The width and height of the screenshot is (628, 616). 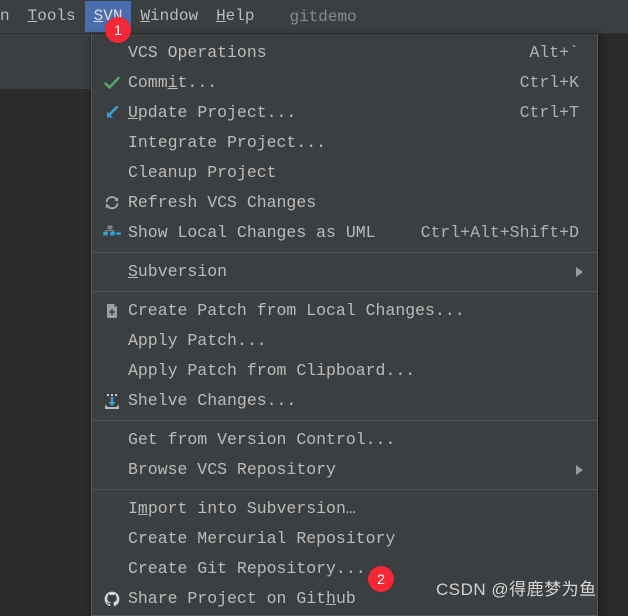 What do you see at coordinates (221, 16) in the screenshot?
I see `menubar-mnemonic: H` at bounding box center [221, 16].